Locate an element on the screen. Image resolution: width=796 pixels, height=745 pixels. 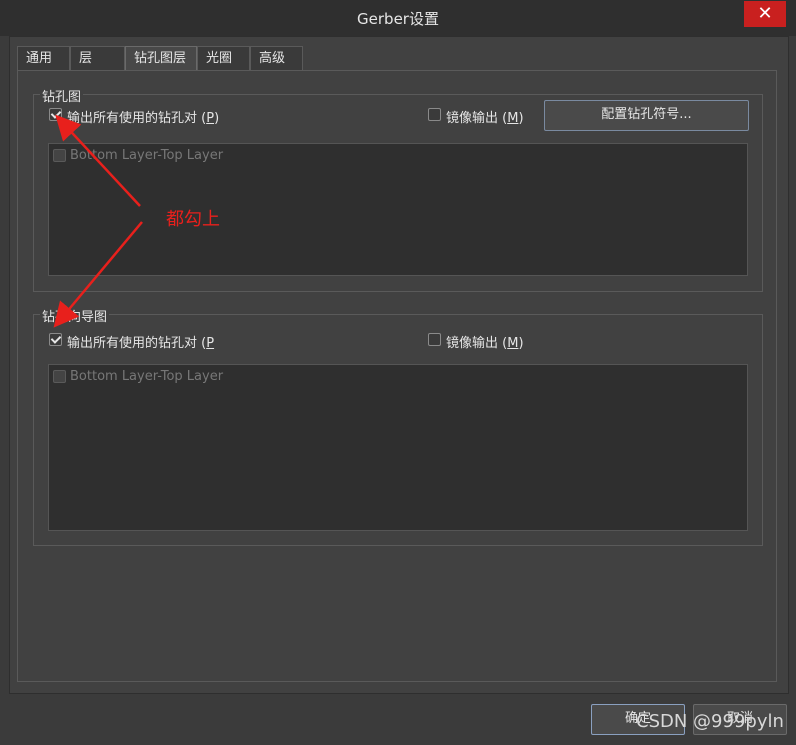
arrow-to-first-checkbox is located at coordinates (98, 160).